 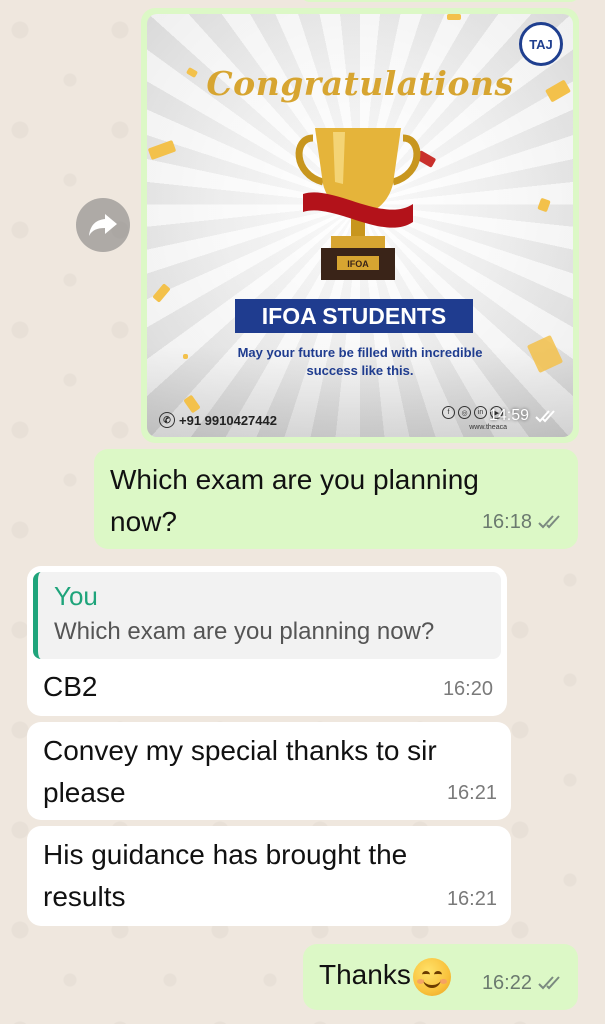 What do you see at coordinates (70, 686) in the screenshot?
I see `message-text: CB2` at bounding box center [70, 686].